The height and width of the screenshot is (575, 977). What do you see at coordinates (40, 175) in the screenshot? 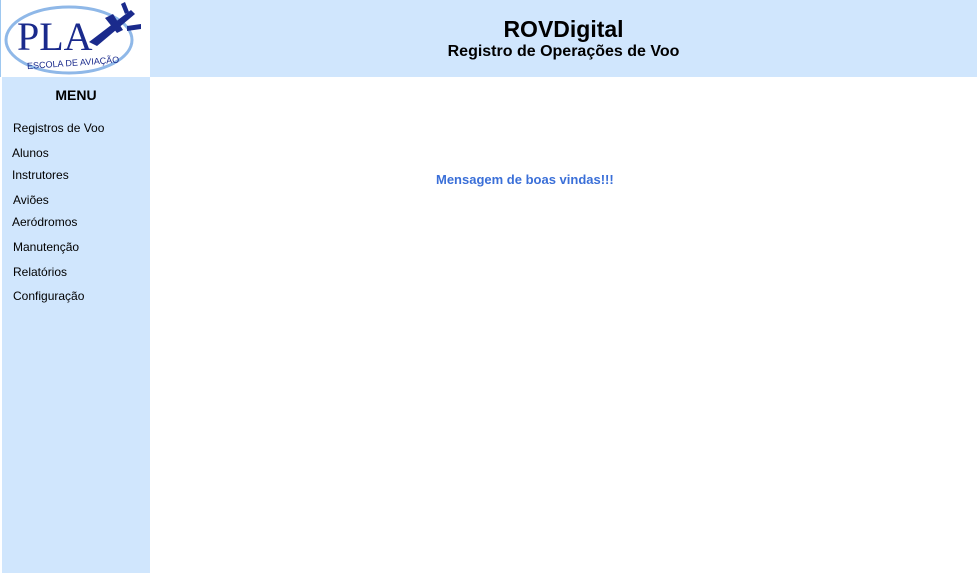
I see `sidebar-item-instrutores: Instrutores` at bounding box center [40, 175].